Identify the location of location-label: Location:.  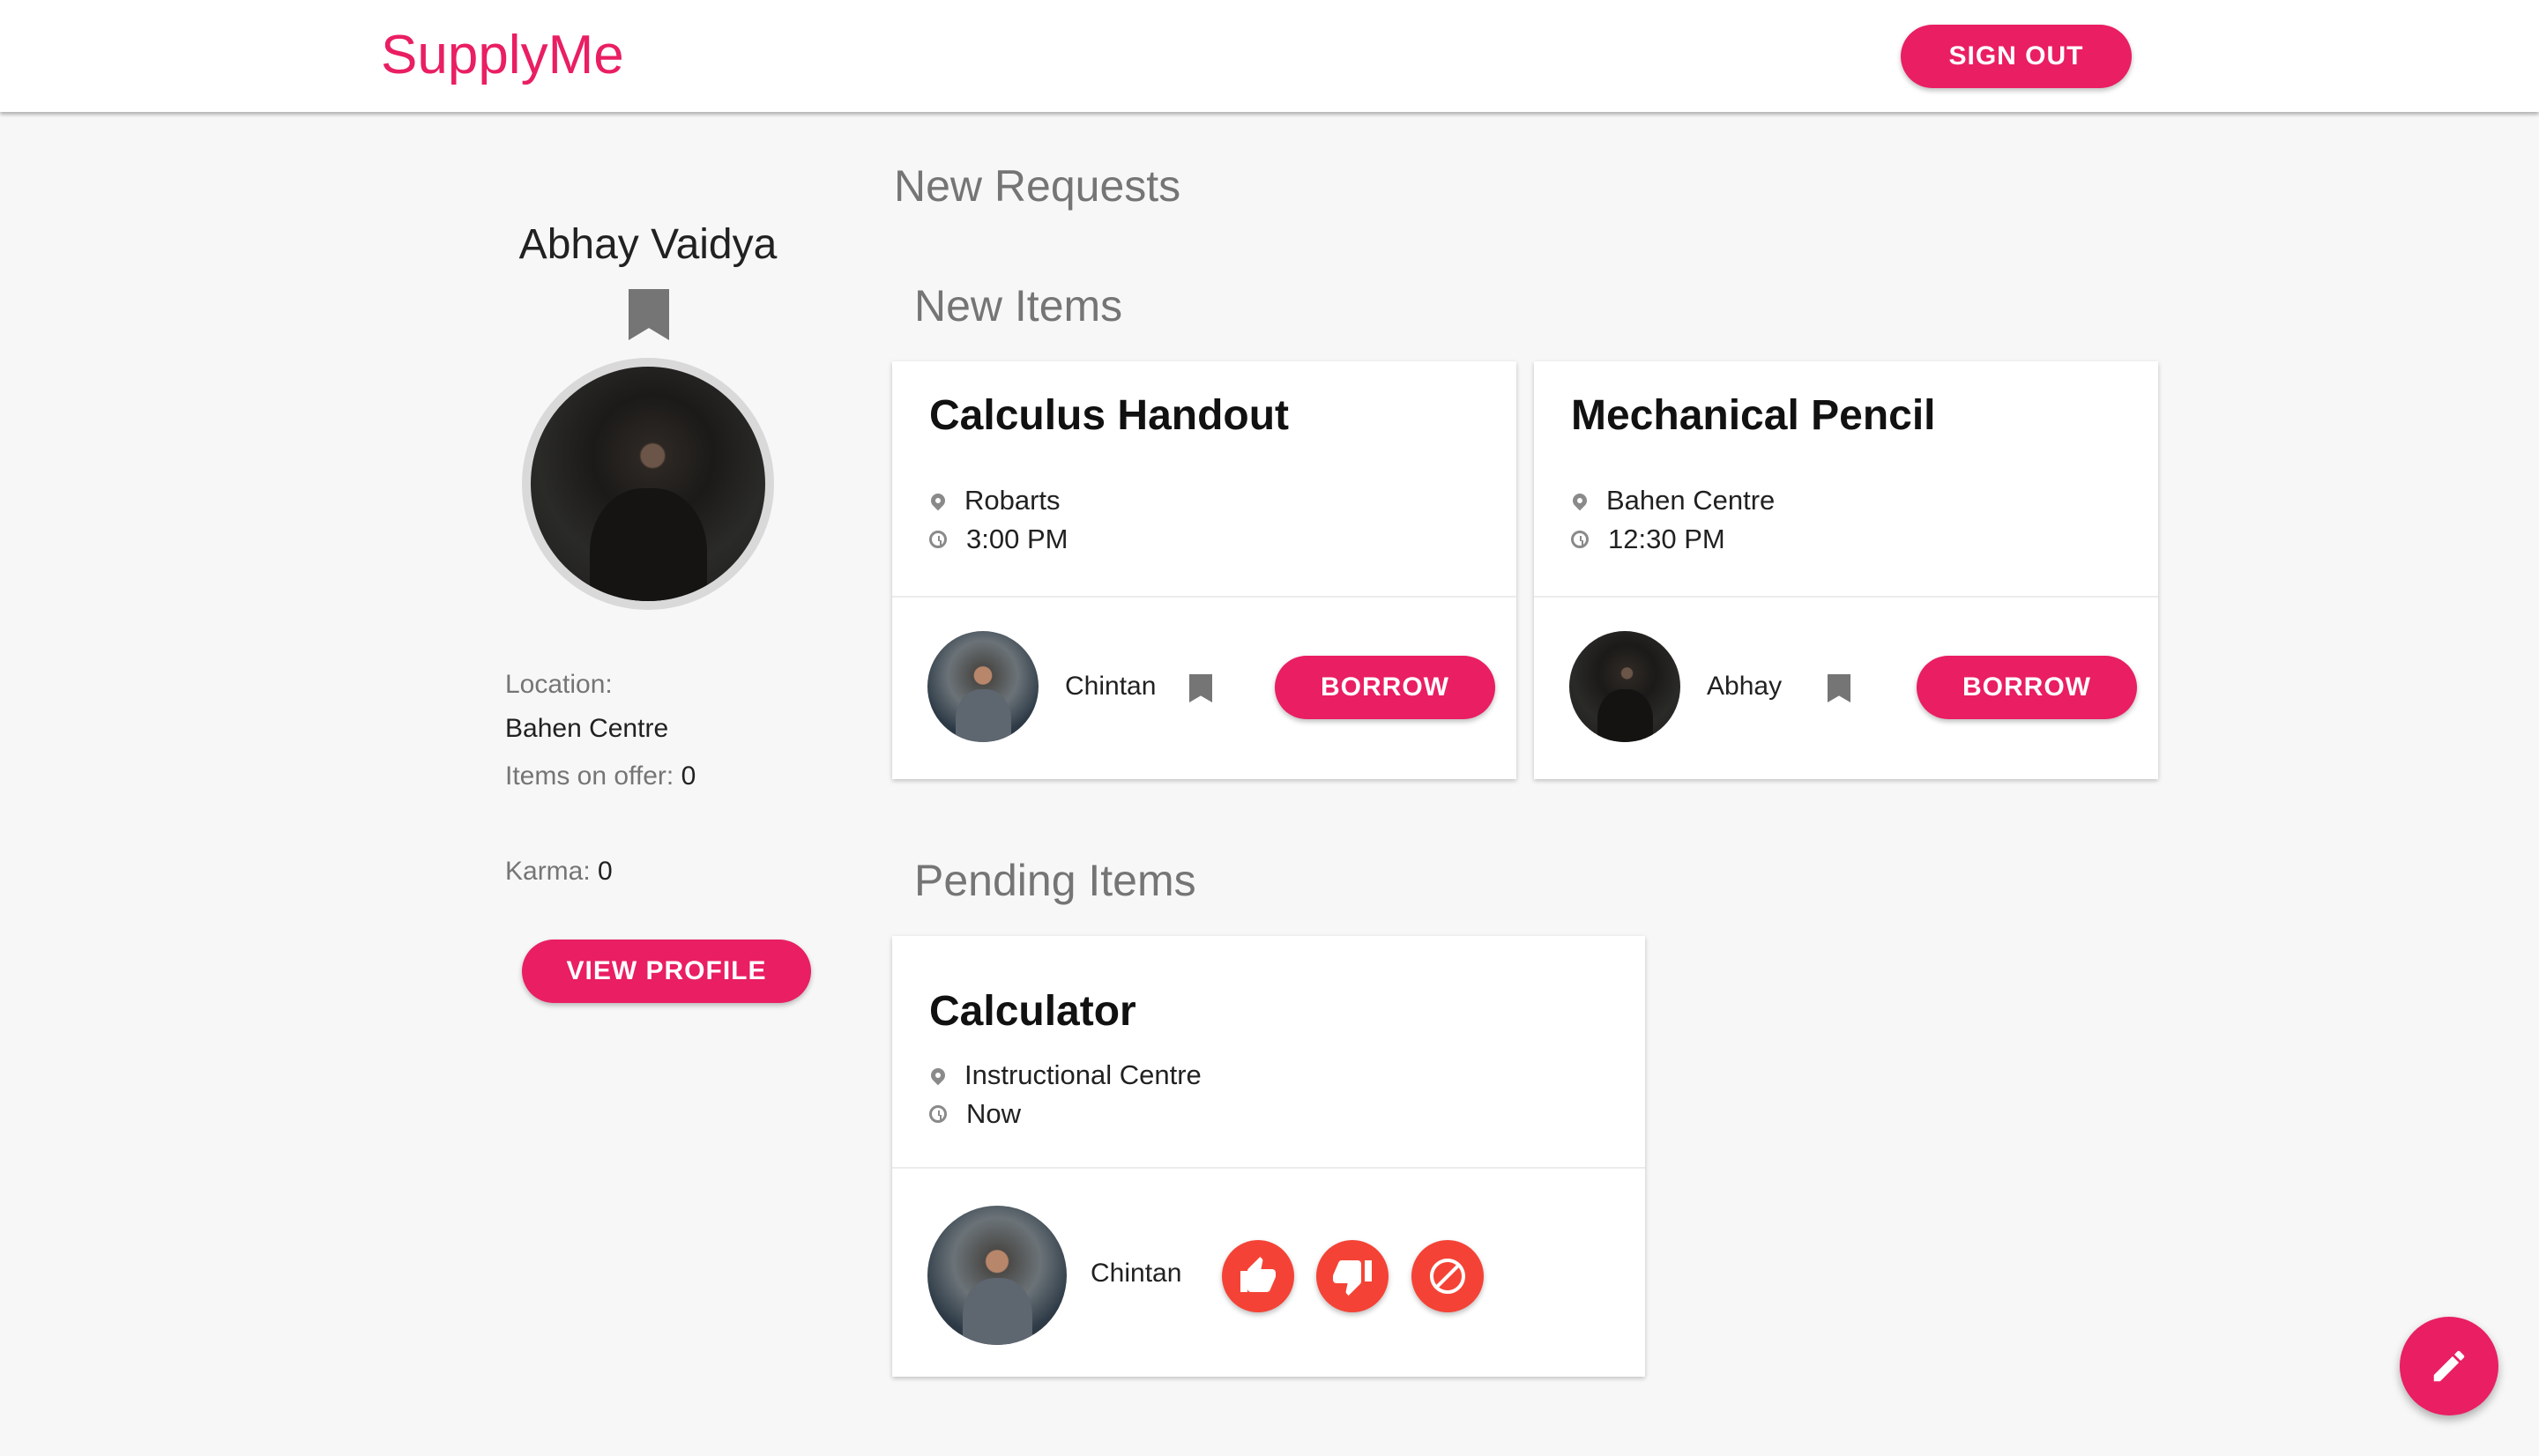
(559, 684).